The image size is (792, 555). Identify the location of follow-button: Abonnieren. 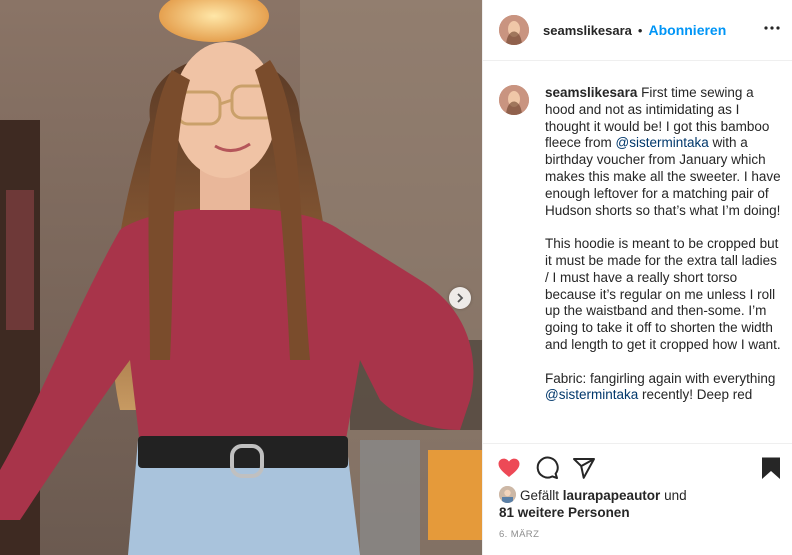
(687, 30).